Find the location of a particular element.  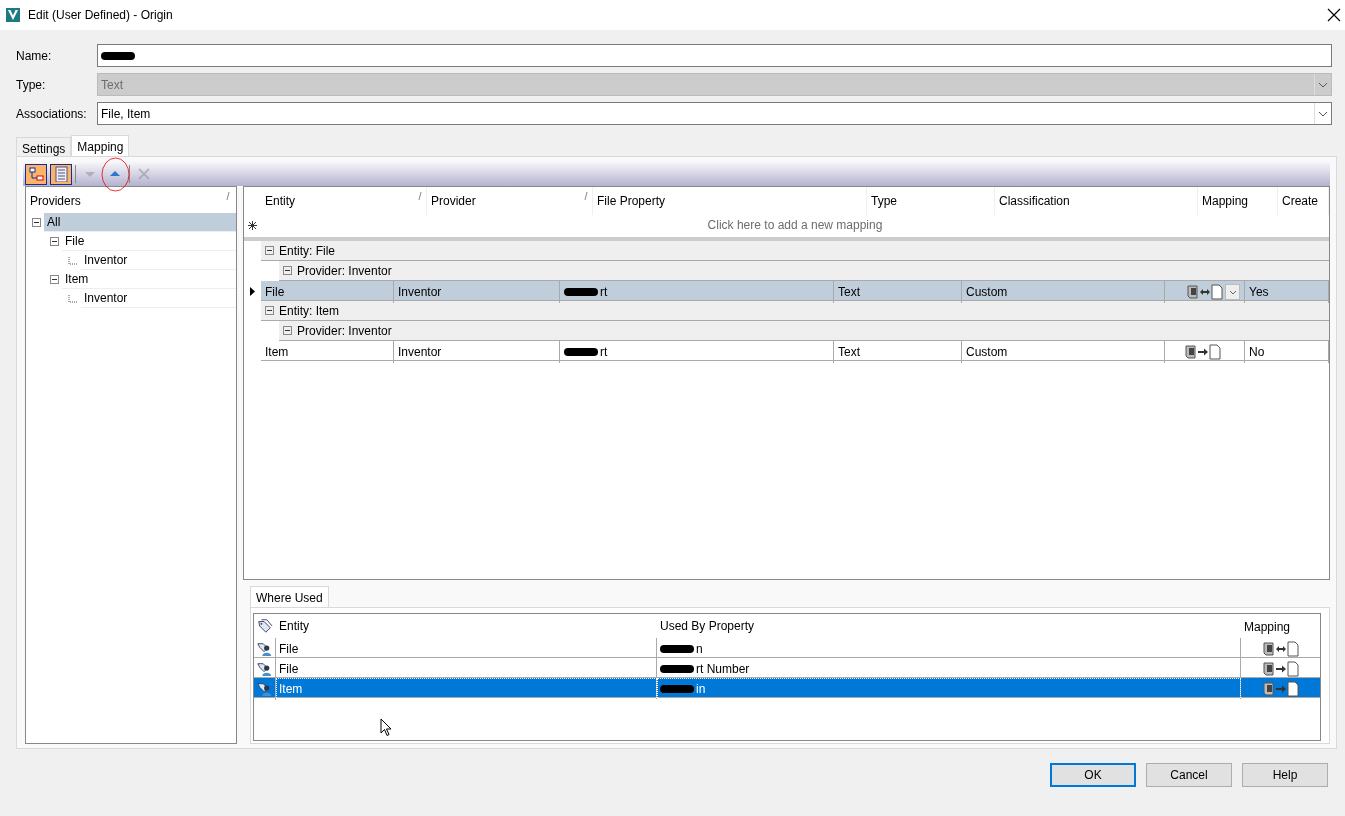

table-cell-text: No is located at coordinates (1257, 352).